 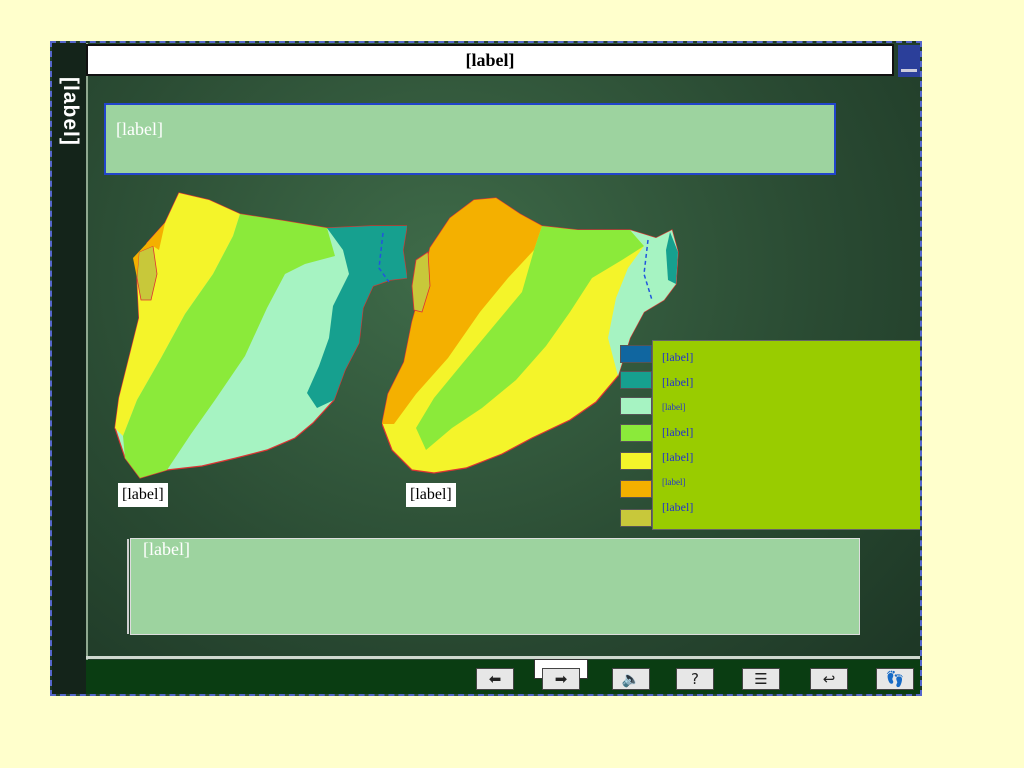 I want to click on sidebar-title: [label], so click(x=70, y=111).